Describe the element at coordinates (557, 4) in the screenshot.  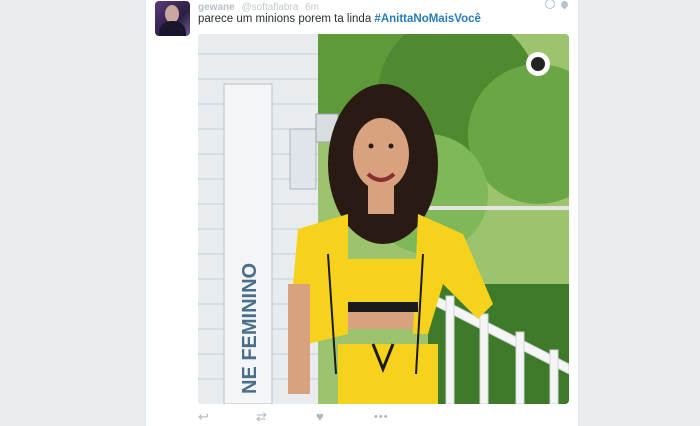
I see `tweet-meta-icons` at that location.